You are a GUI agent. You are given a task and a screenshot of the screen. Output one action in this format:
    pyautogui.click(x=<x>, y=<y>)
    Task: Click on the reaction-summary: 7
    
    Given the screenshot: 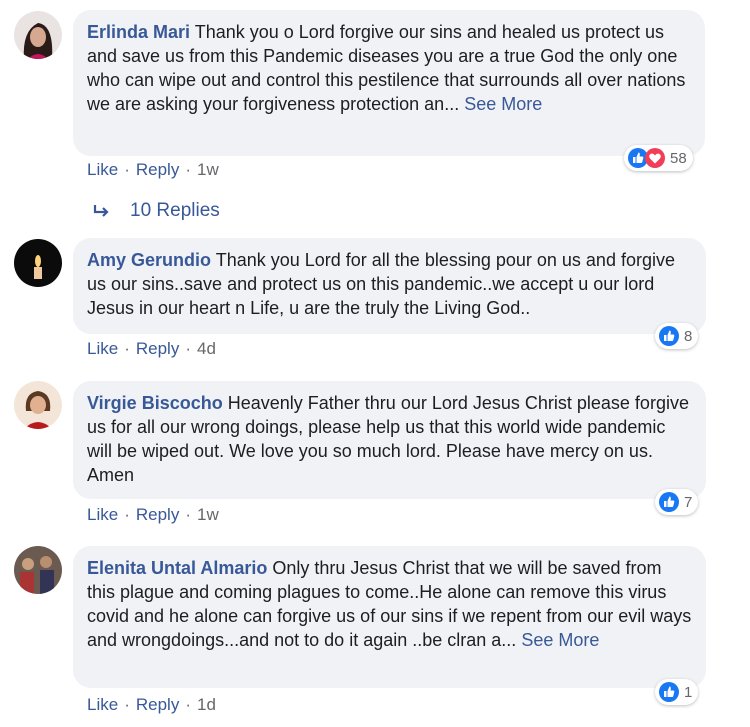 What is the action you would take?
    pyautogui.click(x=677, y=502)
    